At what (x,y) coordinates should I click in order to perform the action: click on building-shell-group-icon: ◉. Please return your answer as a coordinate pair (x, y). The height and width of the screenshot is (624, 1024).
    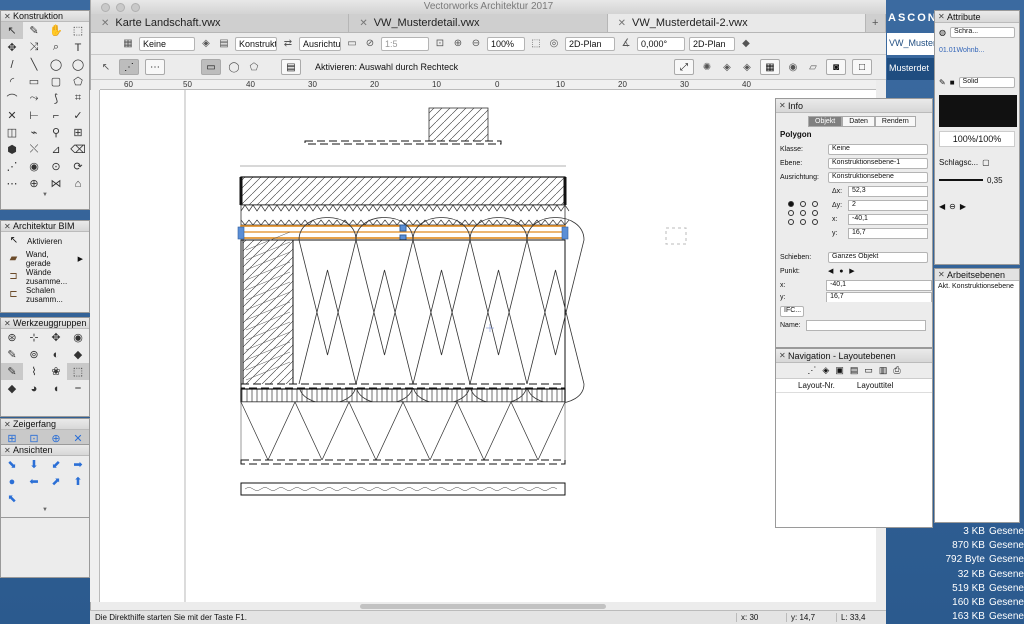
    Looking at the image, I should click on (78, 337).